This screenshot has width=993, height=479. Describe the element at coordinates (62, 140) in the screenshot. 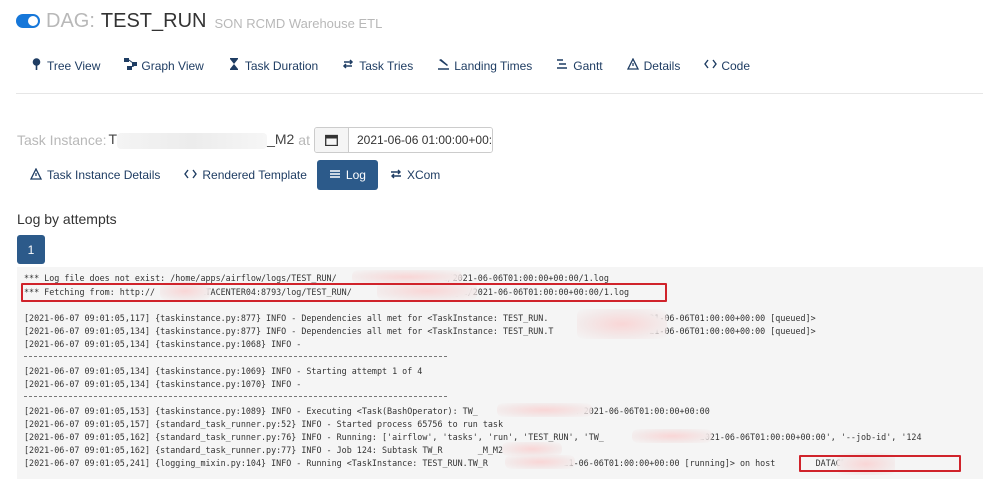

I see `task-instance-label: Task Instance:` at that location.